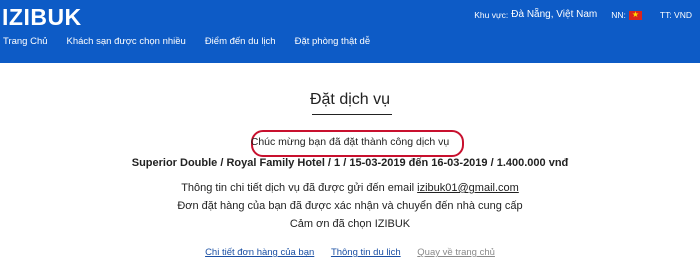 The width and height of the screenshot is (700, 274). Describe the element at coordinates (554, 15) in the screenshot. I see `region-selector: Đà Nẵng, Việt Nam` at that location.